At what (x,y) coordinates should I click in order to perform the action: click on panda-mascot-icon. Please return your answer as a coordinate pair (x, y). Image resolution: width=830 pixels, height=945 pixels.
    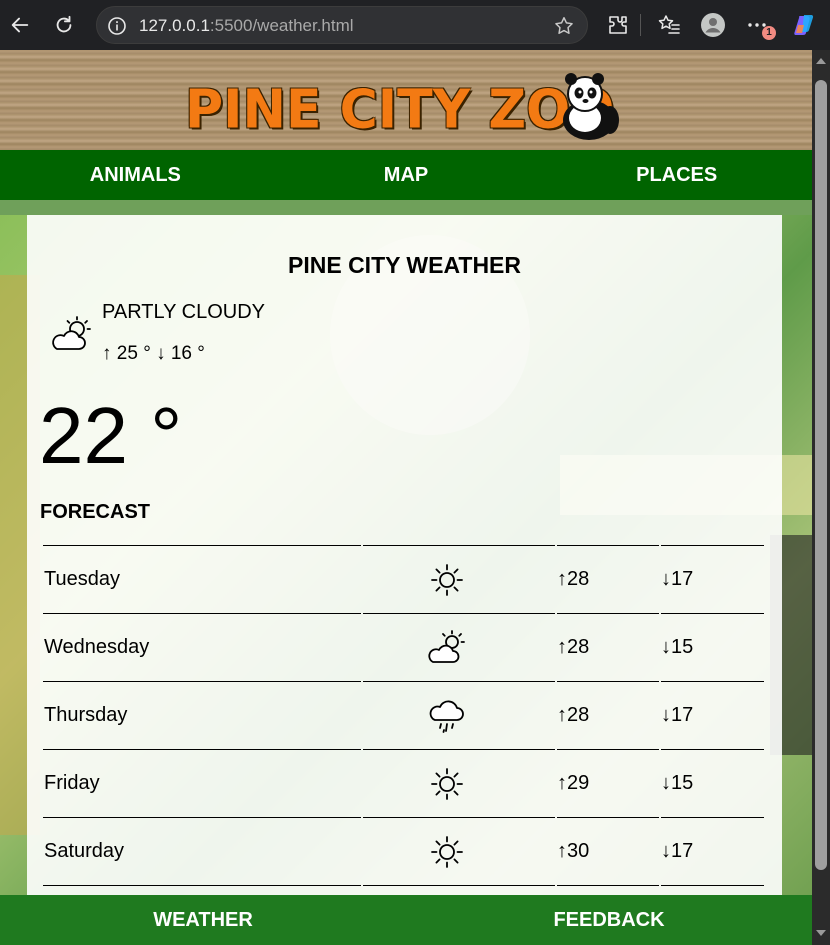
    Looking at the image, I should click on (591, 106).